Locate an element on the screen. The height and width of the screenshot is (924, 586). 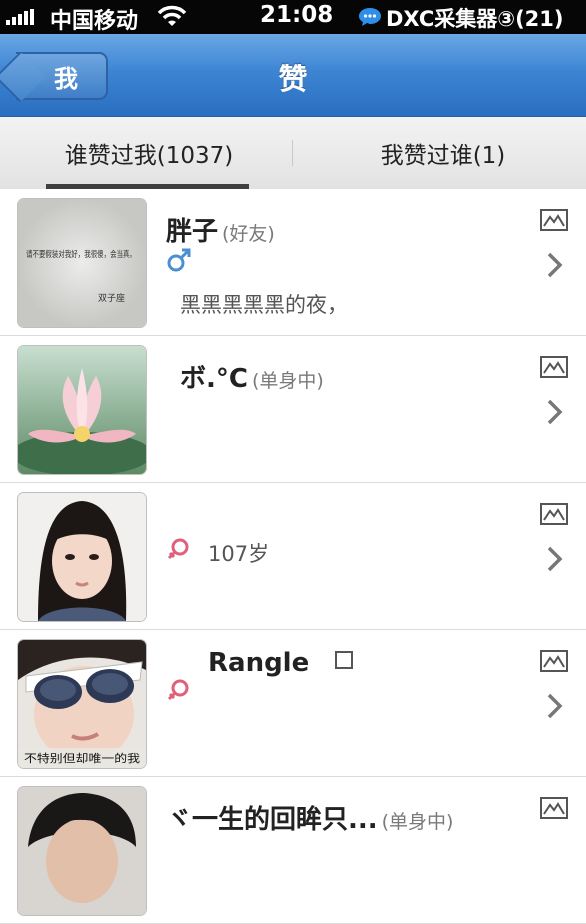
badge-box is located at coordinates (344, 660).